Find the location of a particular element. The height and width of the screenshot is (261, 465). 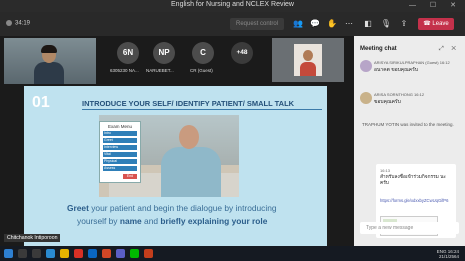

chrome-icon is located at coordinates (78, 253).